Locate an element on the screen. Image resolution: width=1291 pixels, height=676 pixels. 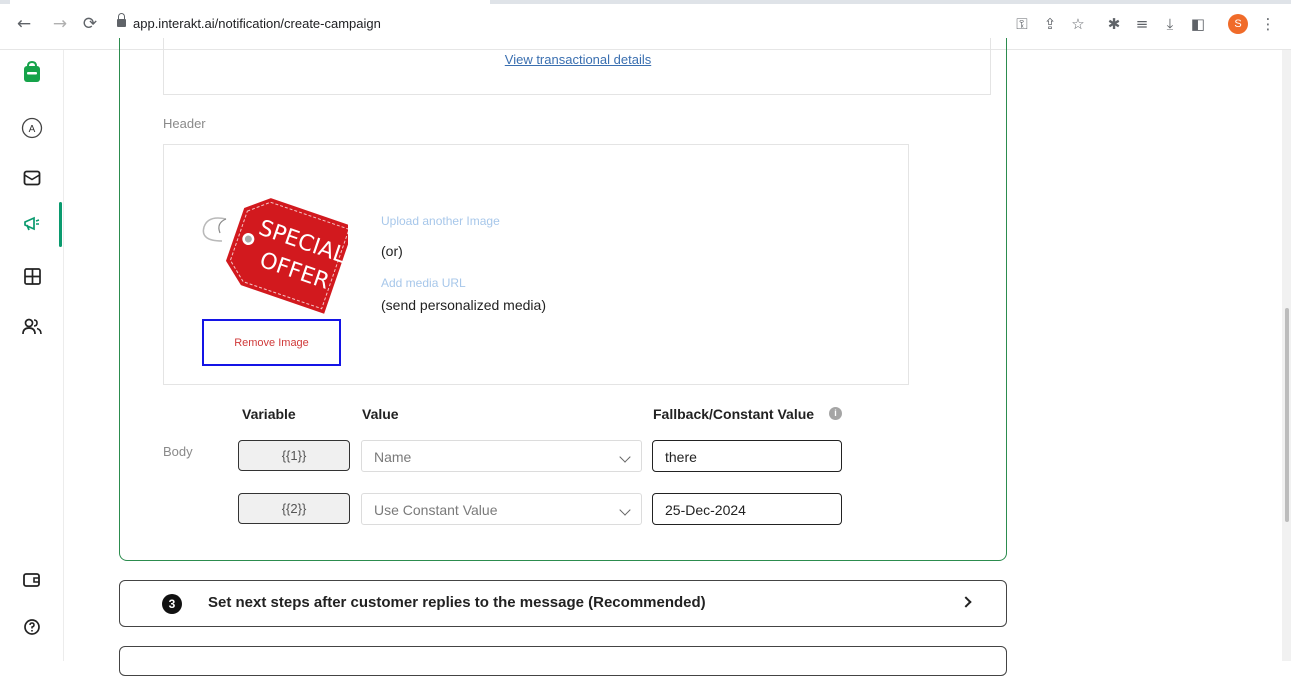
value-1-selected: Name is located at coordinates (393, 457).